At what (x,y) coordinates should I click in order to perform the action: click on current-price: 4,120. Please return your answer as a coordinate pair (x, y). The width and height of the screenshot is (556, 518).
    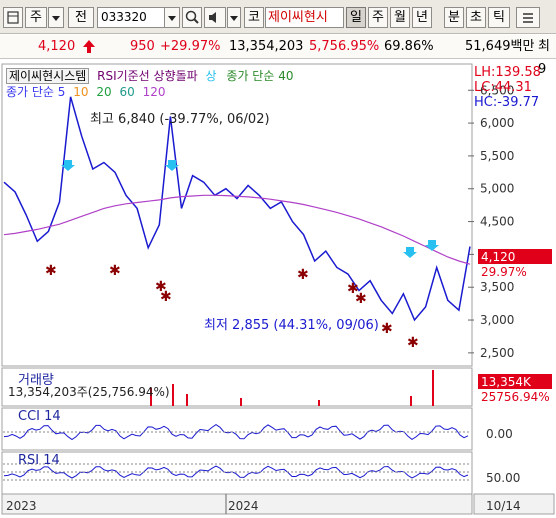
    Looking at the image, I should click on (57, 46).